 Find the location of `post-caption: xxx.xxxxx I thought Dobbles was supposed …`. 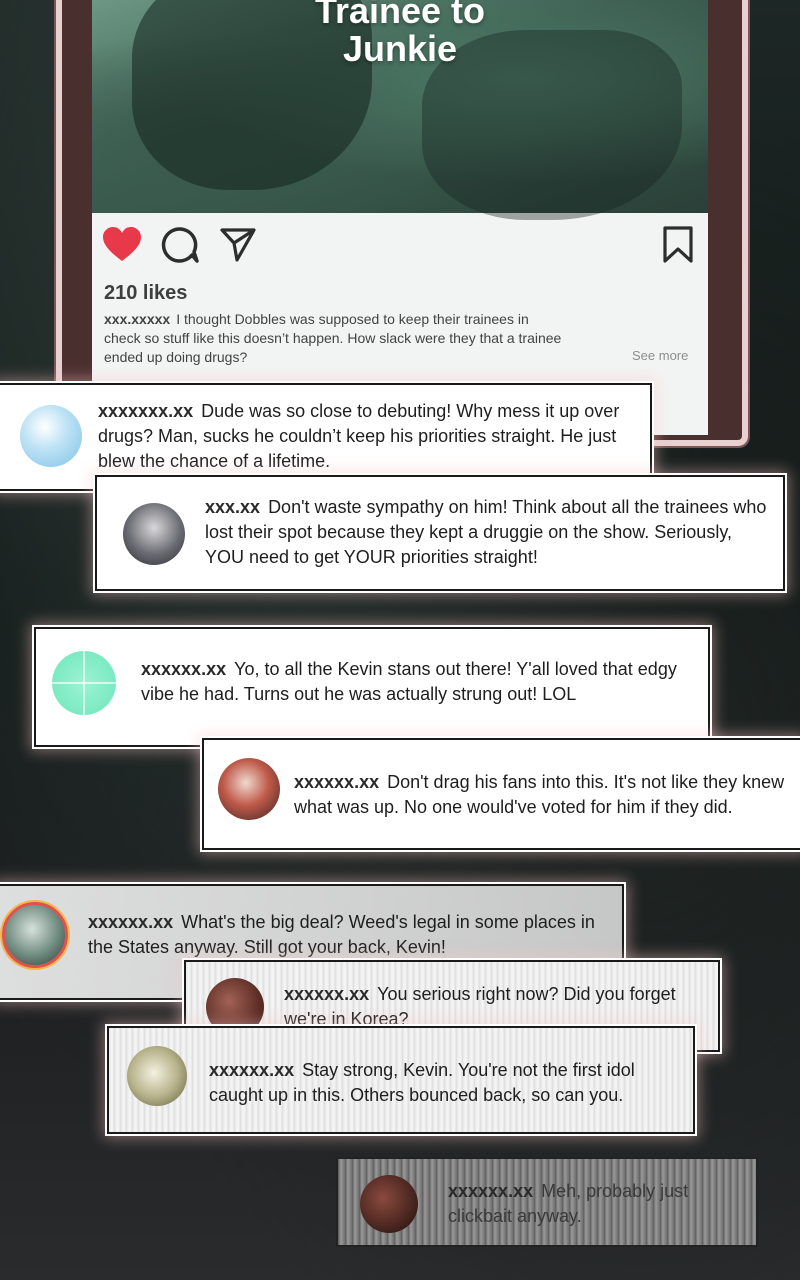

post-caption: xxx.xxxxx I thought Dobbles was supposed … is located at coordinates (334, 338).